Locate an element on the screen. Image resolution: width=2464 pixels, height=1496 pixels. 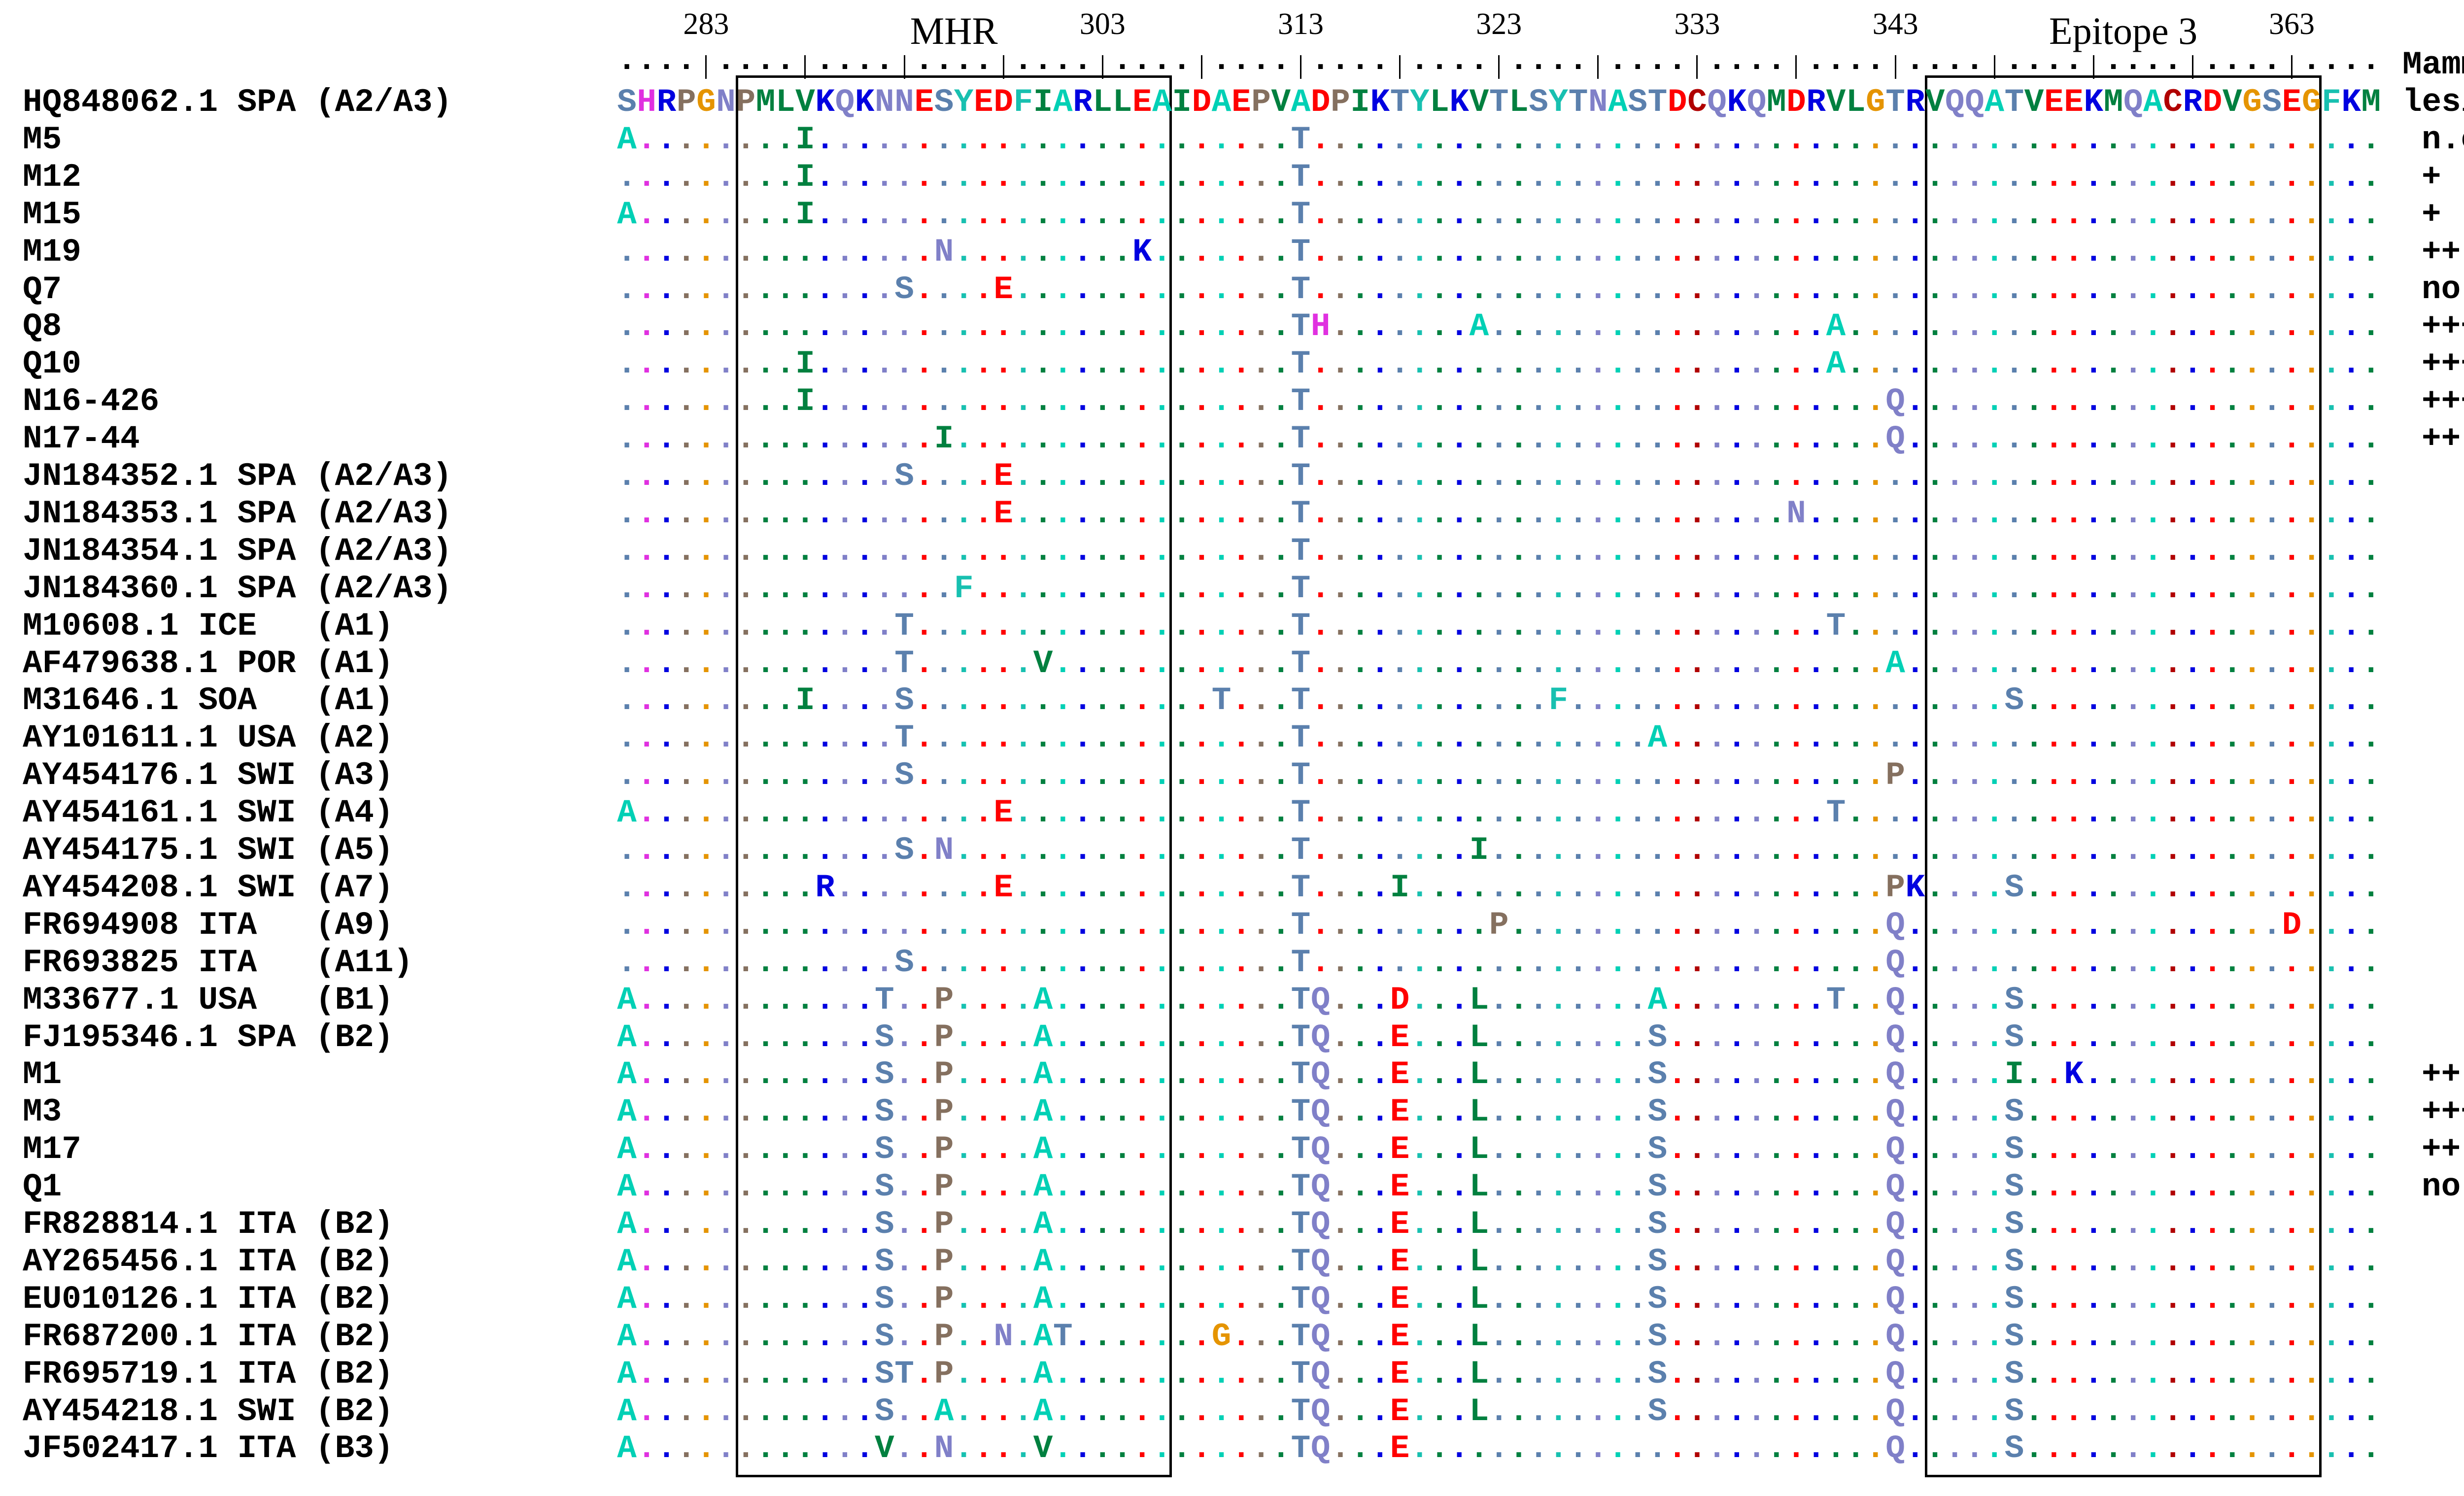
residue: L is located at coordinates (1479, 1000).